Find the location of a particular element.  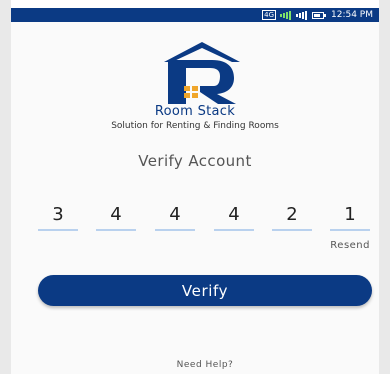

otp-digit-4: 4 is located at coordinates (234, 218).